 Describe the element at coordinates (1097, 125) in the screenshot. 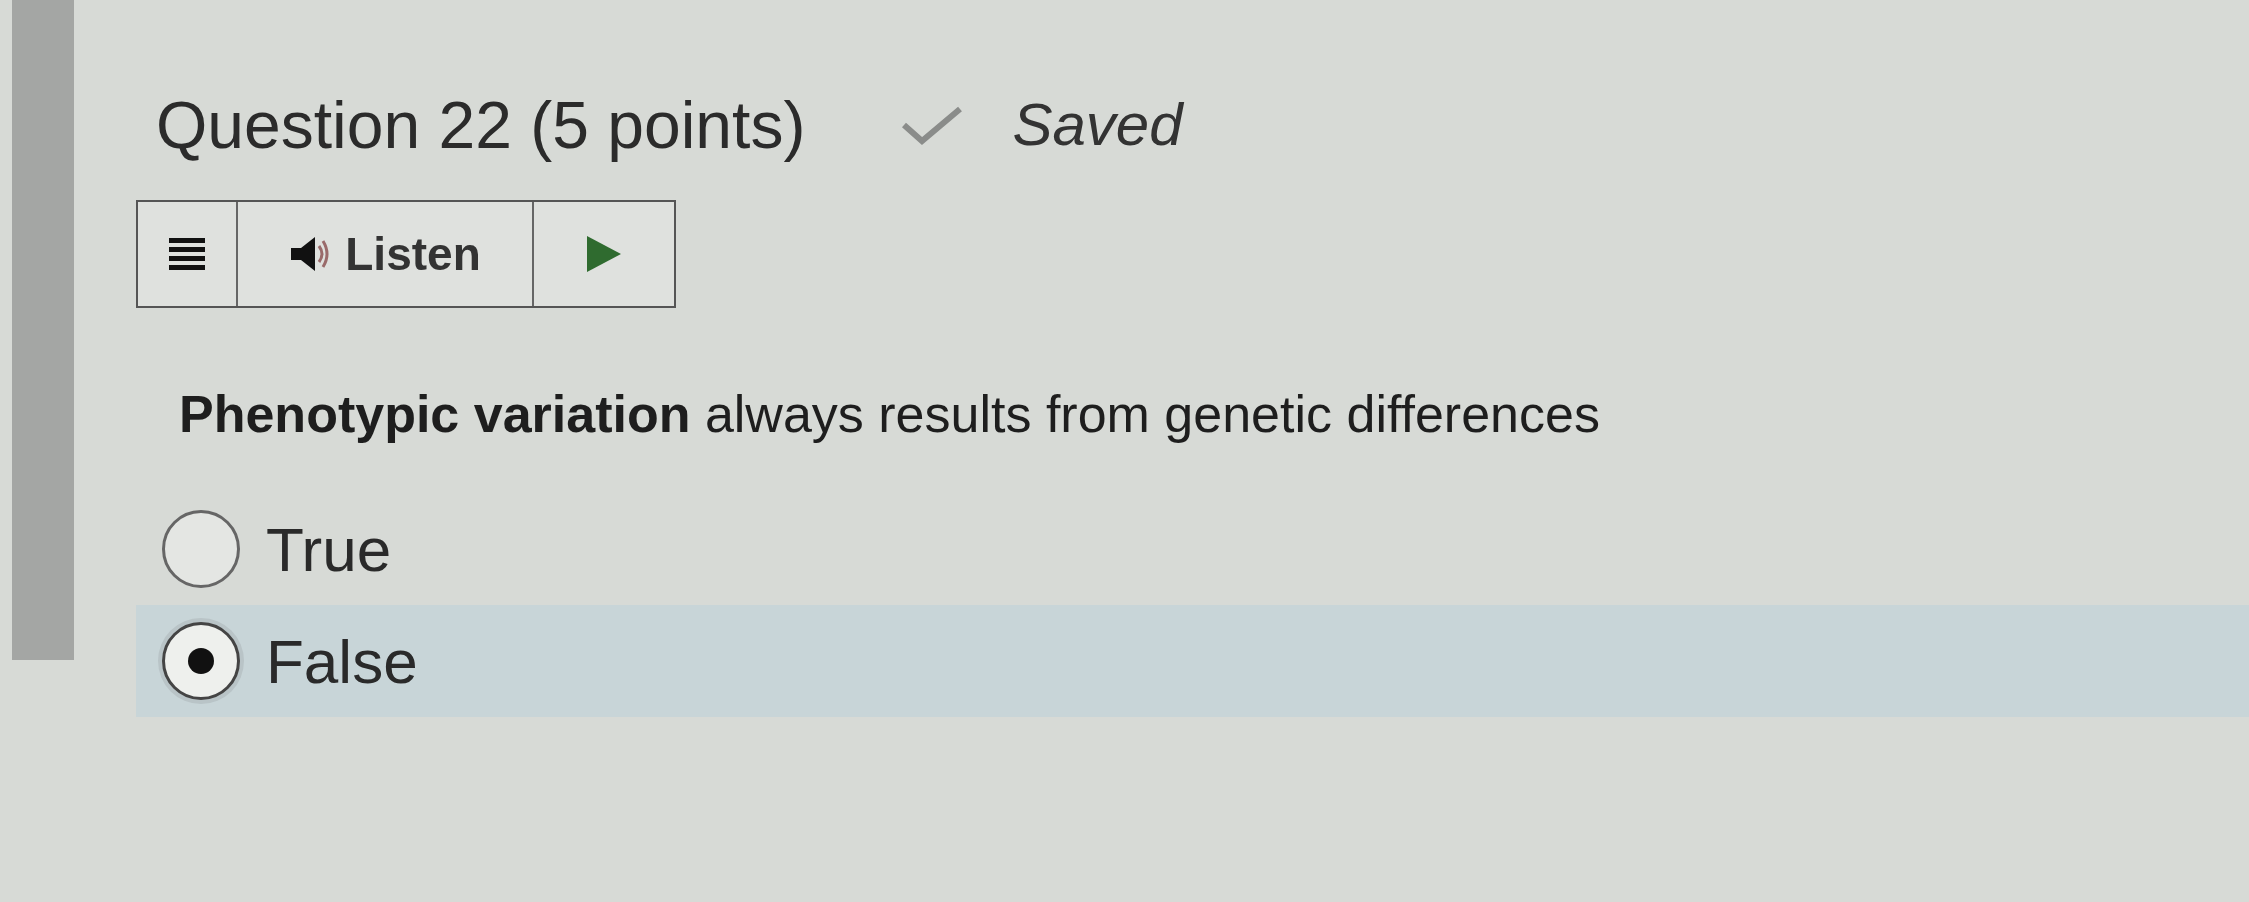

I see `save-status-text: Saved` at that location.